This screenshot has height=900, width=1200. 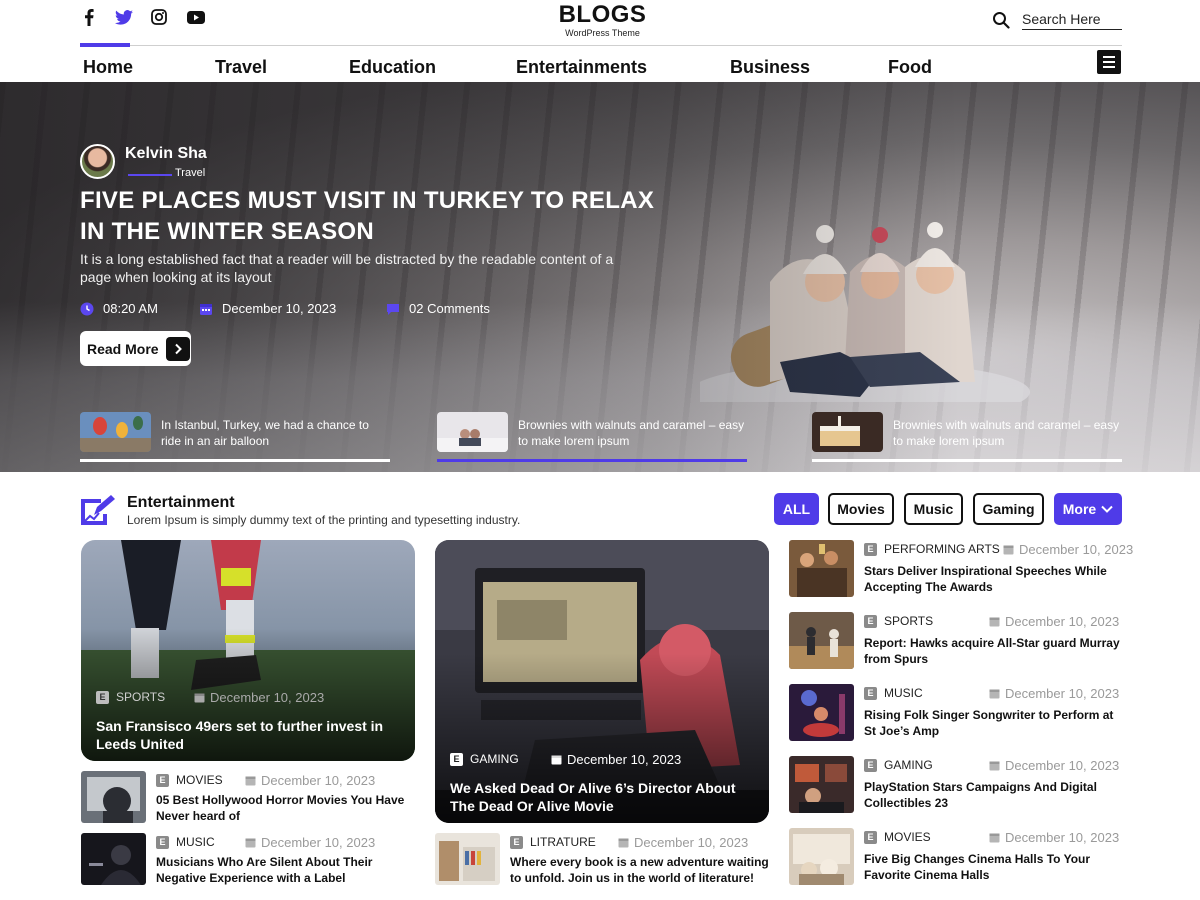 What do you see at coordinates (438, 308) in the screenshot?
I see `hero-comments: 02 Comments` at bounding box center [438, 308].